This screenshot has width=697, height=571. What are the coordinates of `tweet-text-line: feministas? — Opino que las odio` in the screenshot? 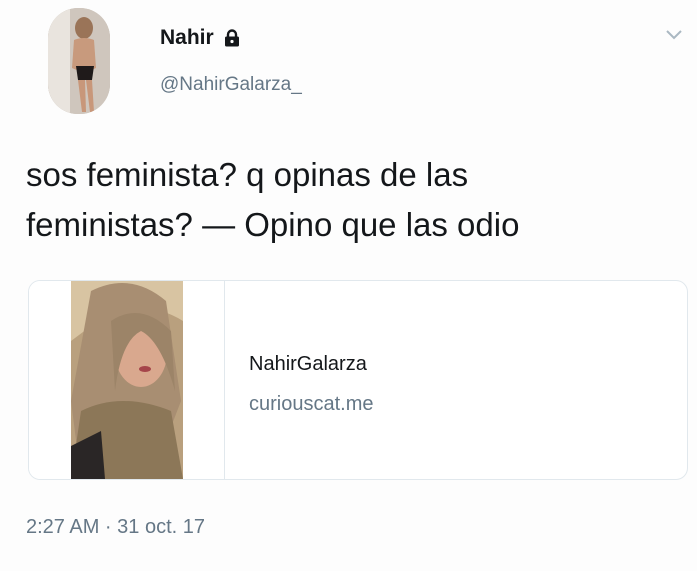 It's located at (273, 224).